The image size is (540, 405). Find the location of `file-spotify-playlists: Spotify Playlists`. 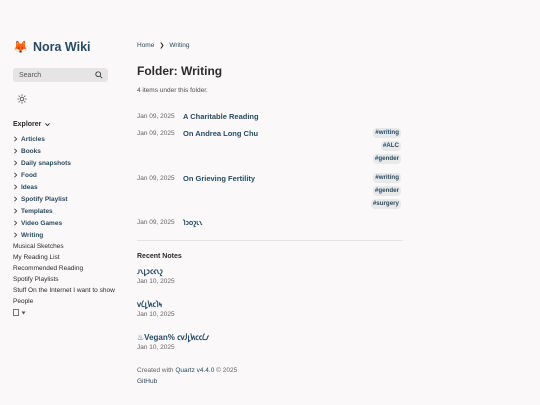

file-spotify-playlists: Spotify Playlists is located at coordinates (63, 279).